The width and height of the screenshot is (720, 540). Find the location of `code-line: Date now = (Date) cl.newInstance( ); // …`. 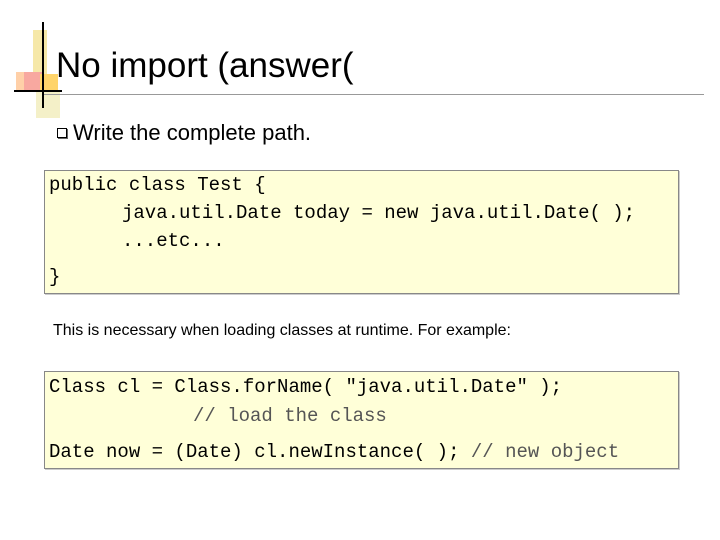

code-line: Date now = (Date) cl.newInstance( ); // … is located at coordinates (334, 452).